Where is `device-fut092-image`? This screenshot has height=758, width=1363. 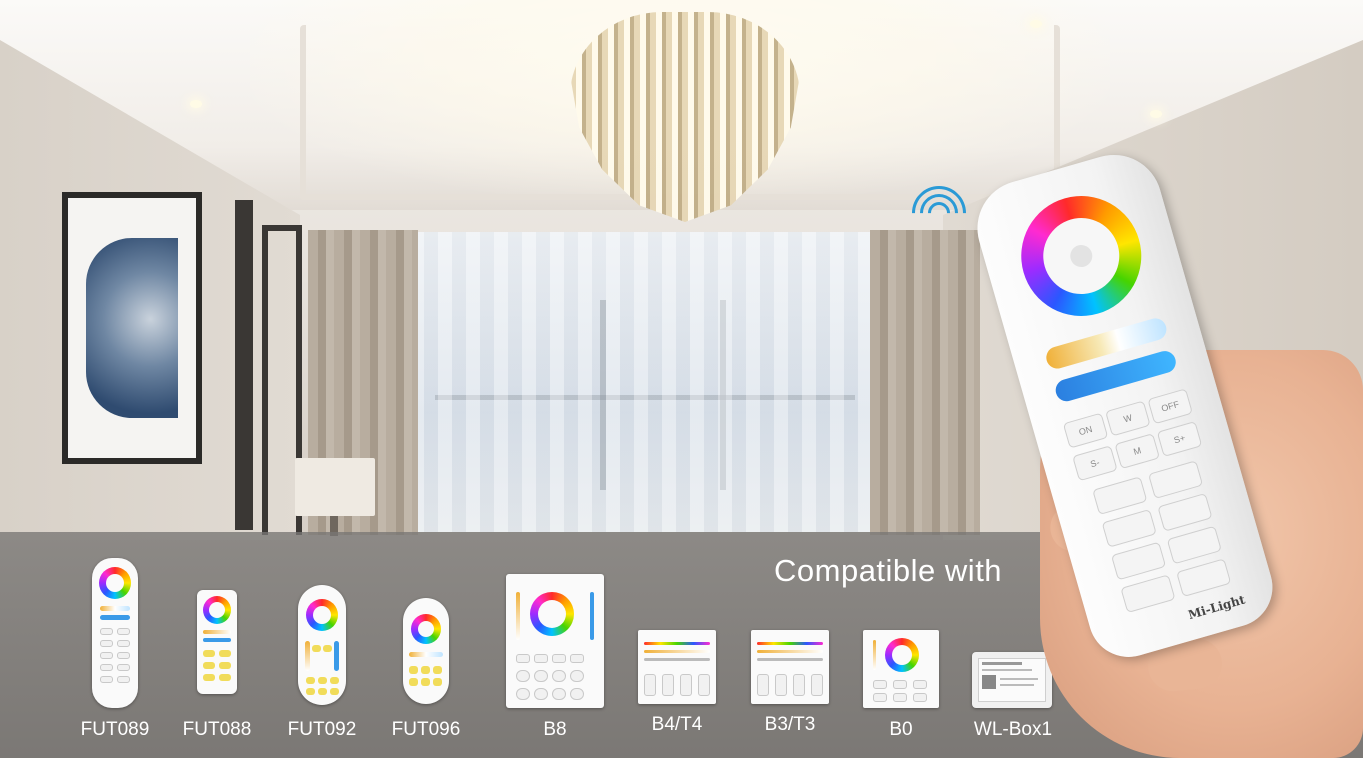
device-fut092-image is located at coordinates (322, 645).